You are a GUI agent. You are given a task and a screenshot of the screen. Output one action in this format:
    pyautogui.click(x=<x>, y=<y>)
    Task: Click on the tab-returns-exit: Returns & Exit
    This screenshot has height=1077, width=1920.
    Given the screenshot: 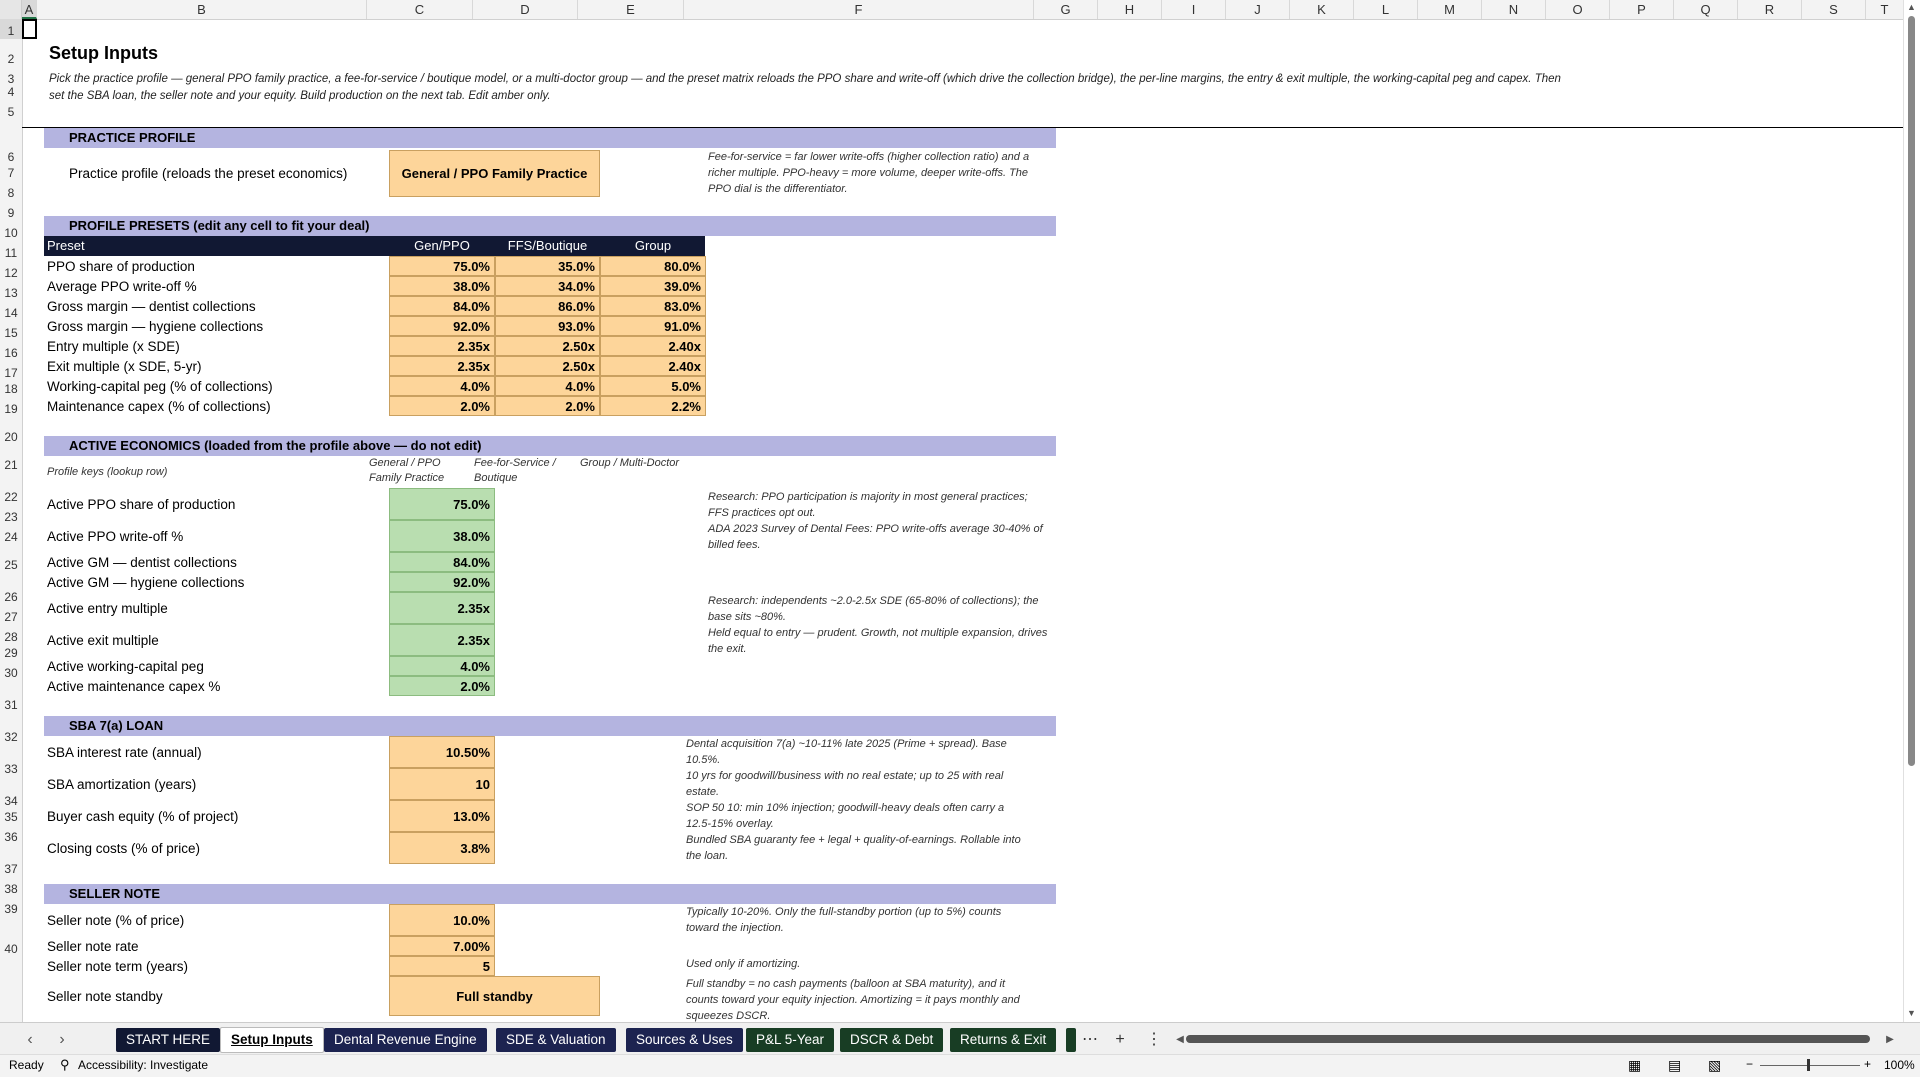 What is the action you would take?
    pyautogui.click(x=1003, y=1040)
    